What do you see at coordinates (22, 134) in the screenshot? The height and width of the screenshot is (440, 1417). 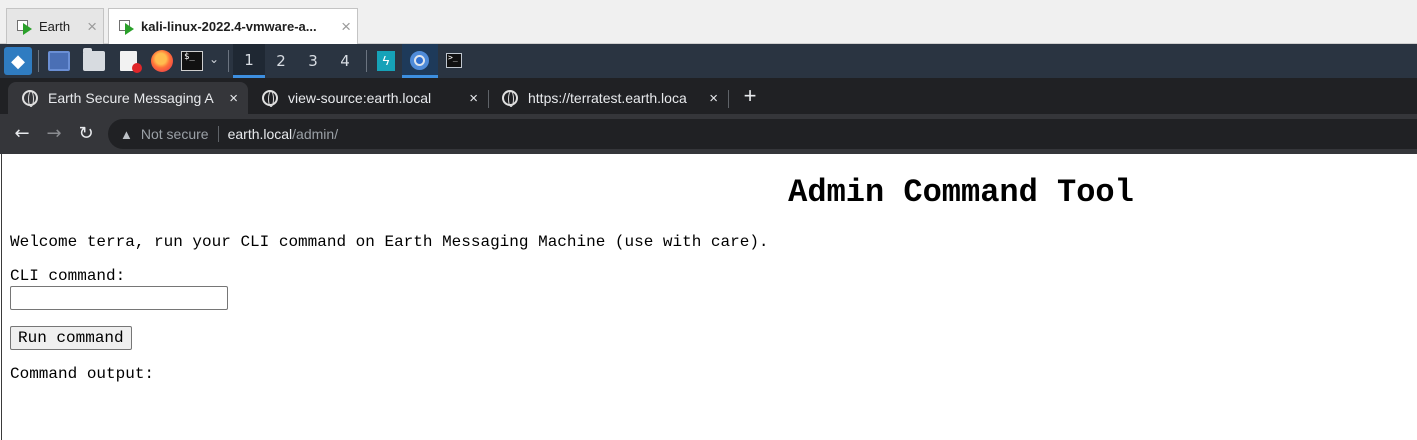 I see `back-arrow-icon: ←` at bounding box center [22, 134].